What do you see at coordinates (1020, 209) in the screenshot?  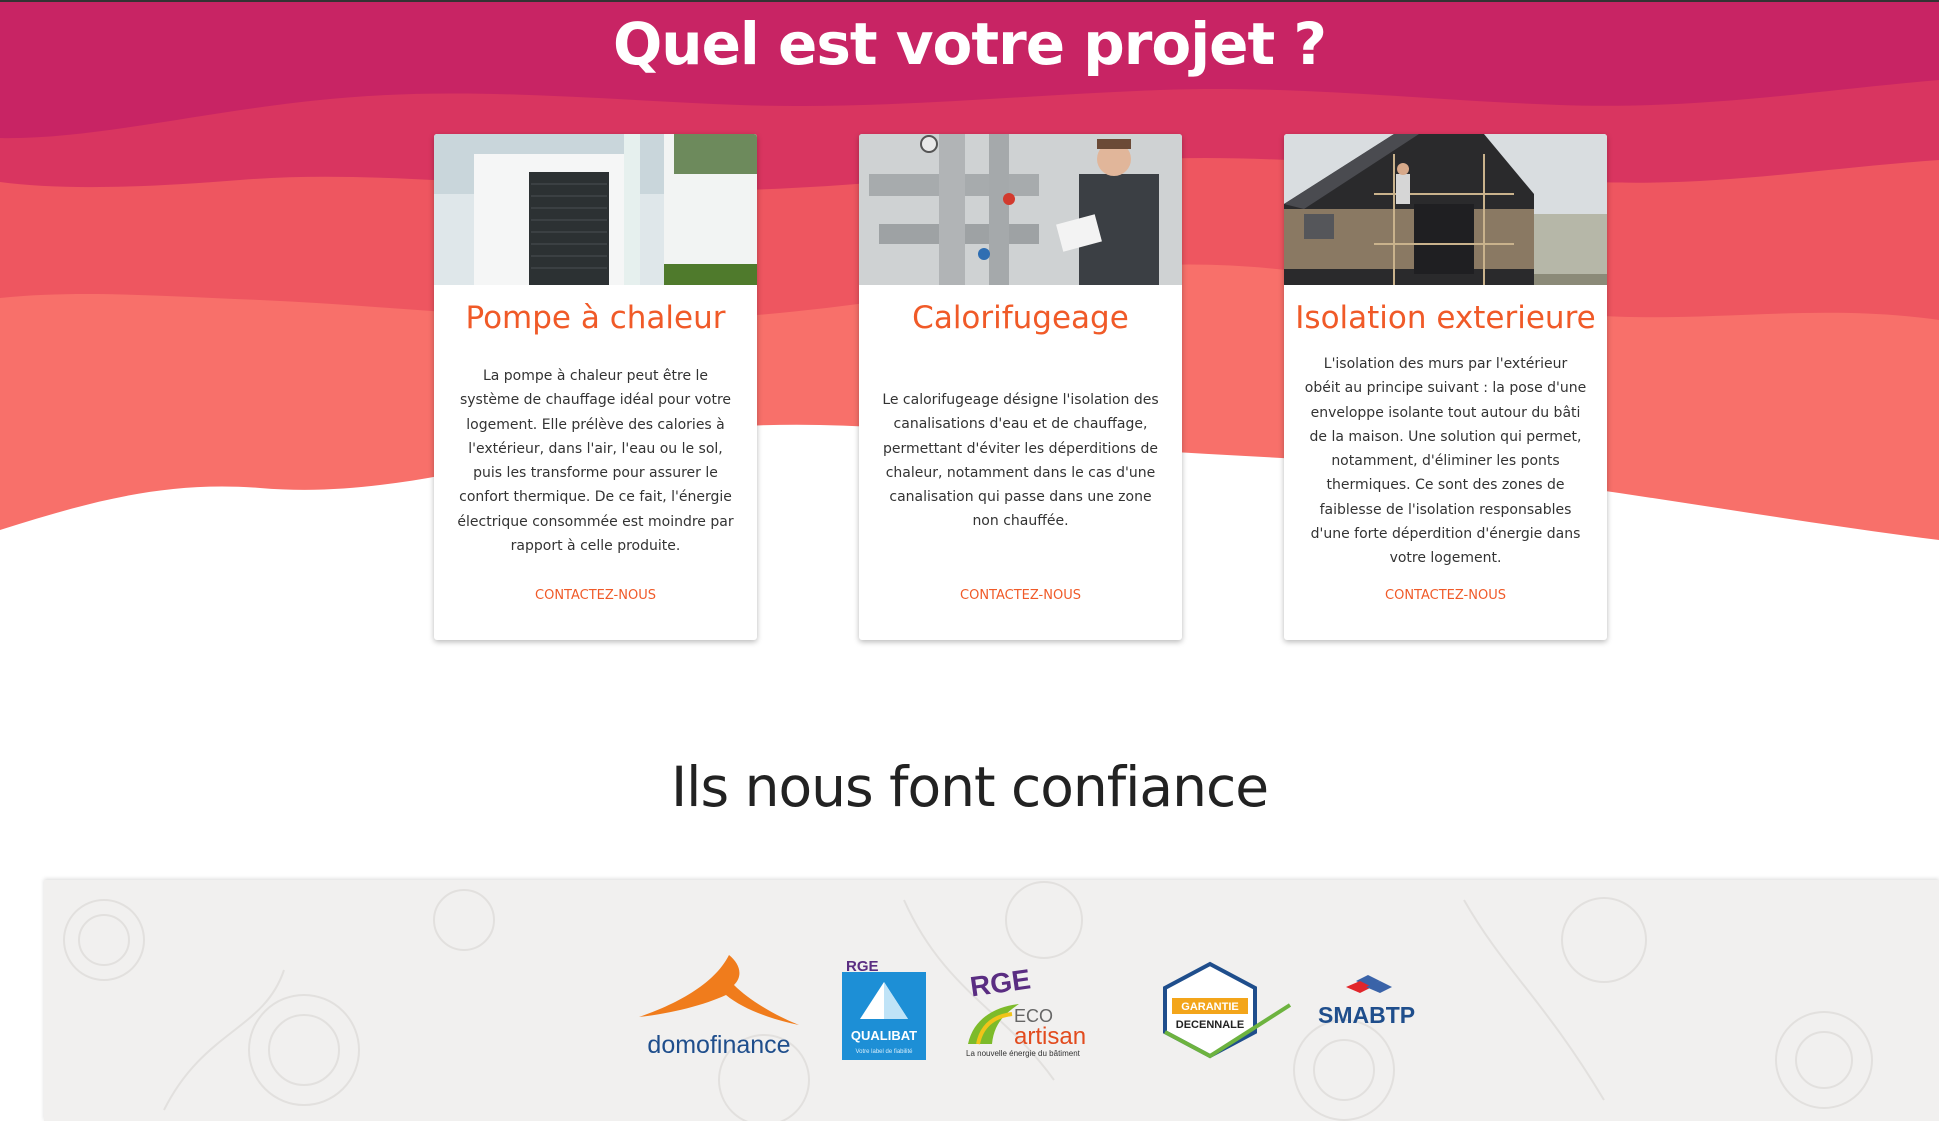 I see `pipes-technician-image` at bounding box center [1020, 209].